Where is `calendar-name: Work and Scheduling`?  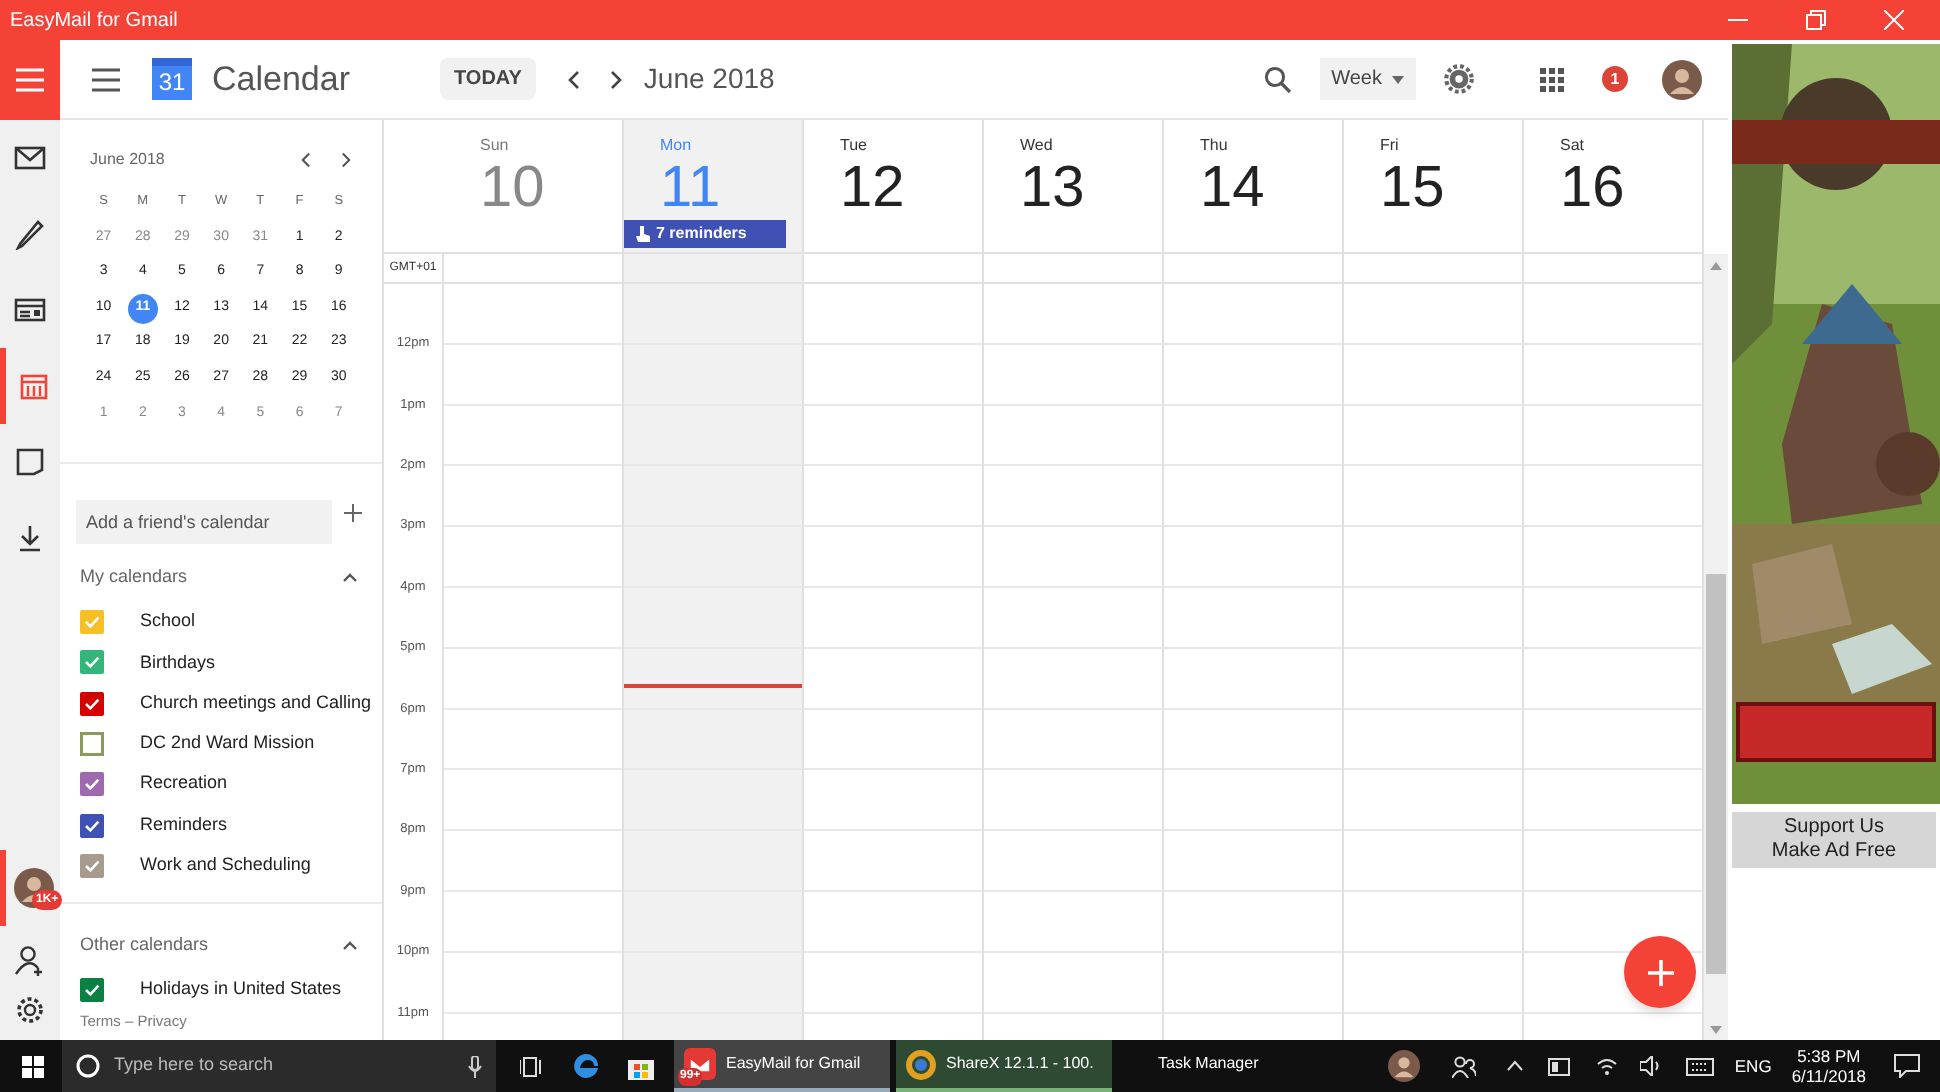 calendar-name: Work and Scheduling is located at coordinates (225, 866).